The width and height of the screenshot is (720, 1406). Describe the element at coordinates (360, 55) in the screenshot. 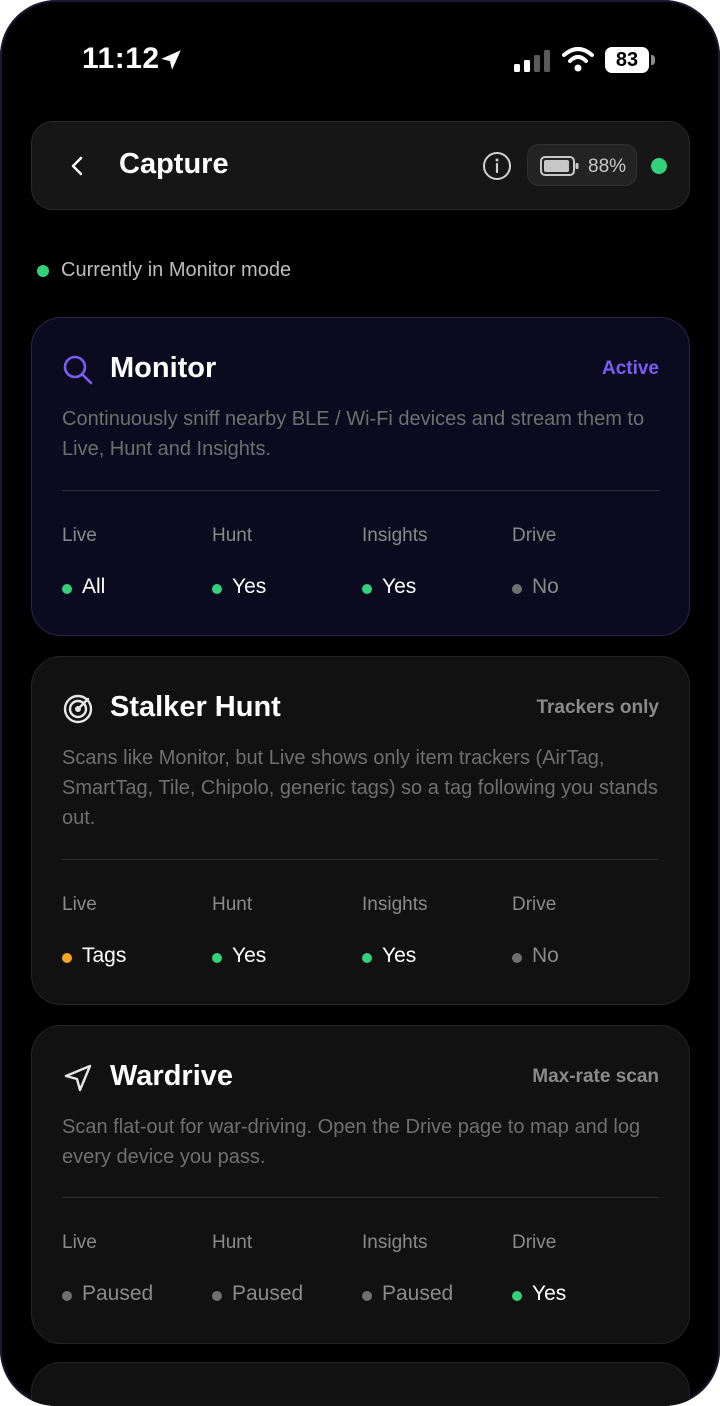

I see `status-bar: 11:12 83` at that location.